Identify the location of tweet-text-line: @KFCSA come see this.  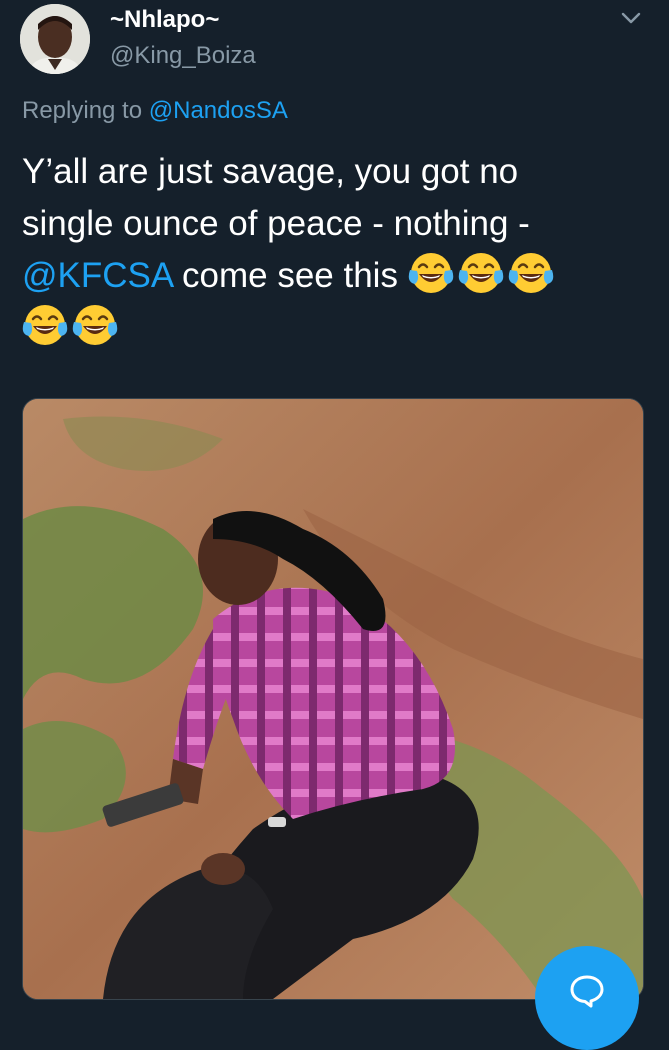
(322, 276).